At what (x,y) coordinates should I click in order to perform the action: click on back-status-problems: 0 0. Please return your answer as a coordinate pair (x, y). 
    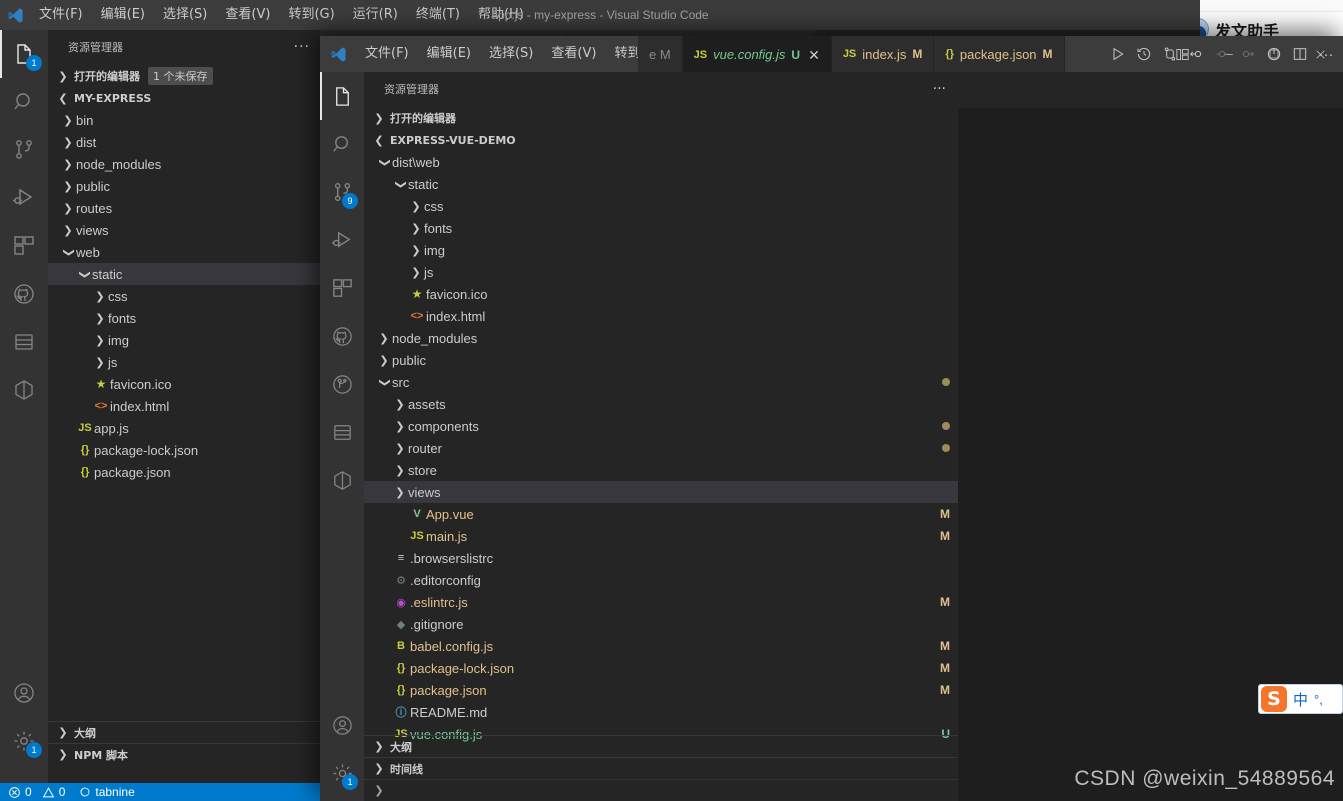
    Looking at the image, I should click on (36, 792).